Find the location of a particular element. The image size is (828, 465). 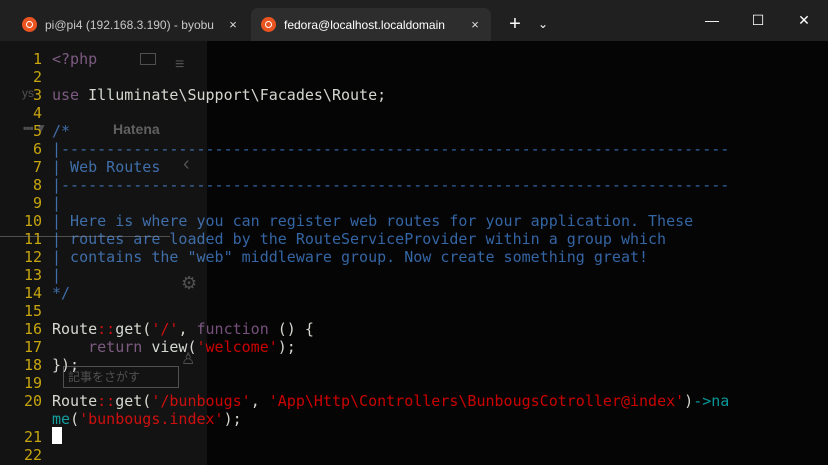

line-code: Route::get('/', function () { is located at coordinates (183, 329).